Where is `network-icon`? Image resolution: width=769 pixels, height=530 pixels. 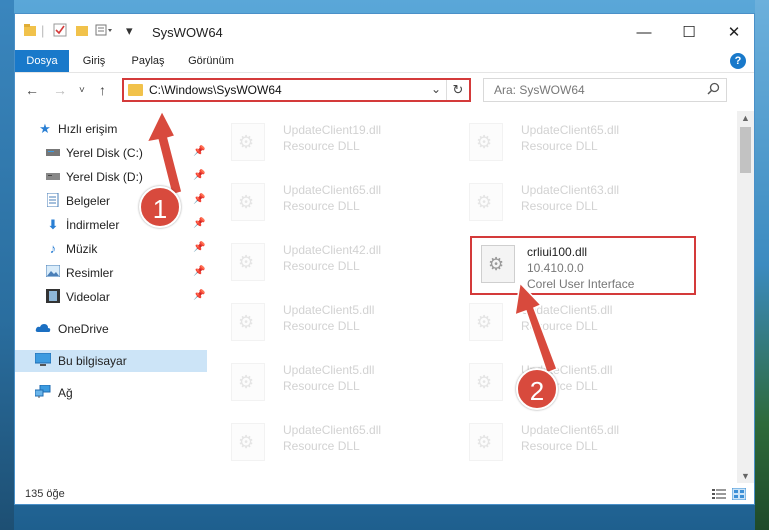
network-icon is located at coordinates (42, 392).